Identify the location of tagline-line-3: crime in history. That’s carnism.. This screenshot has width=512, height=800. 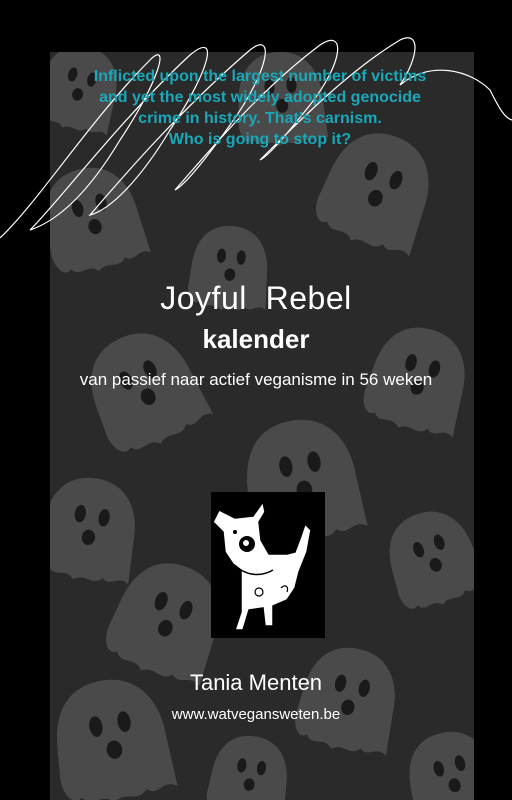
(260, 118).